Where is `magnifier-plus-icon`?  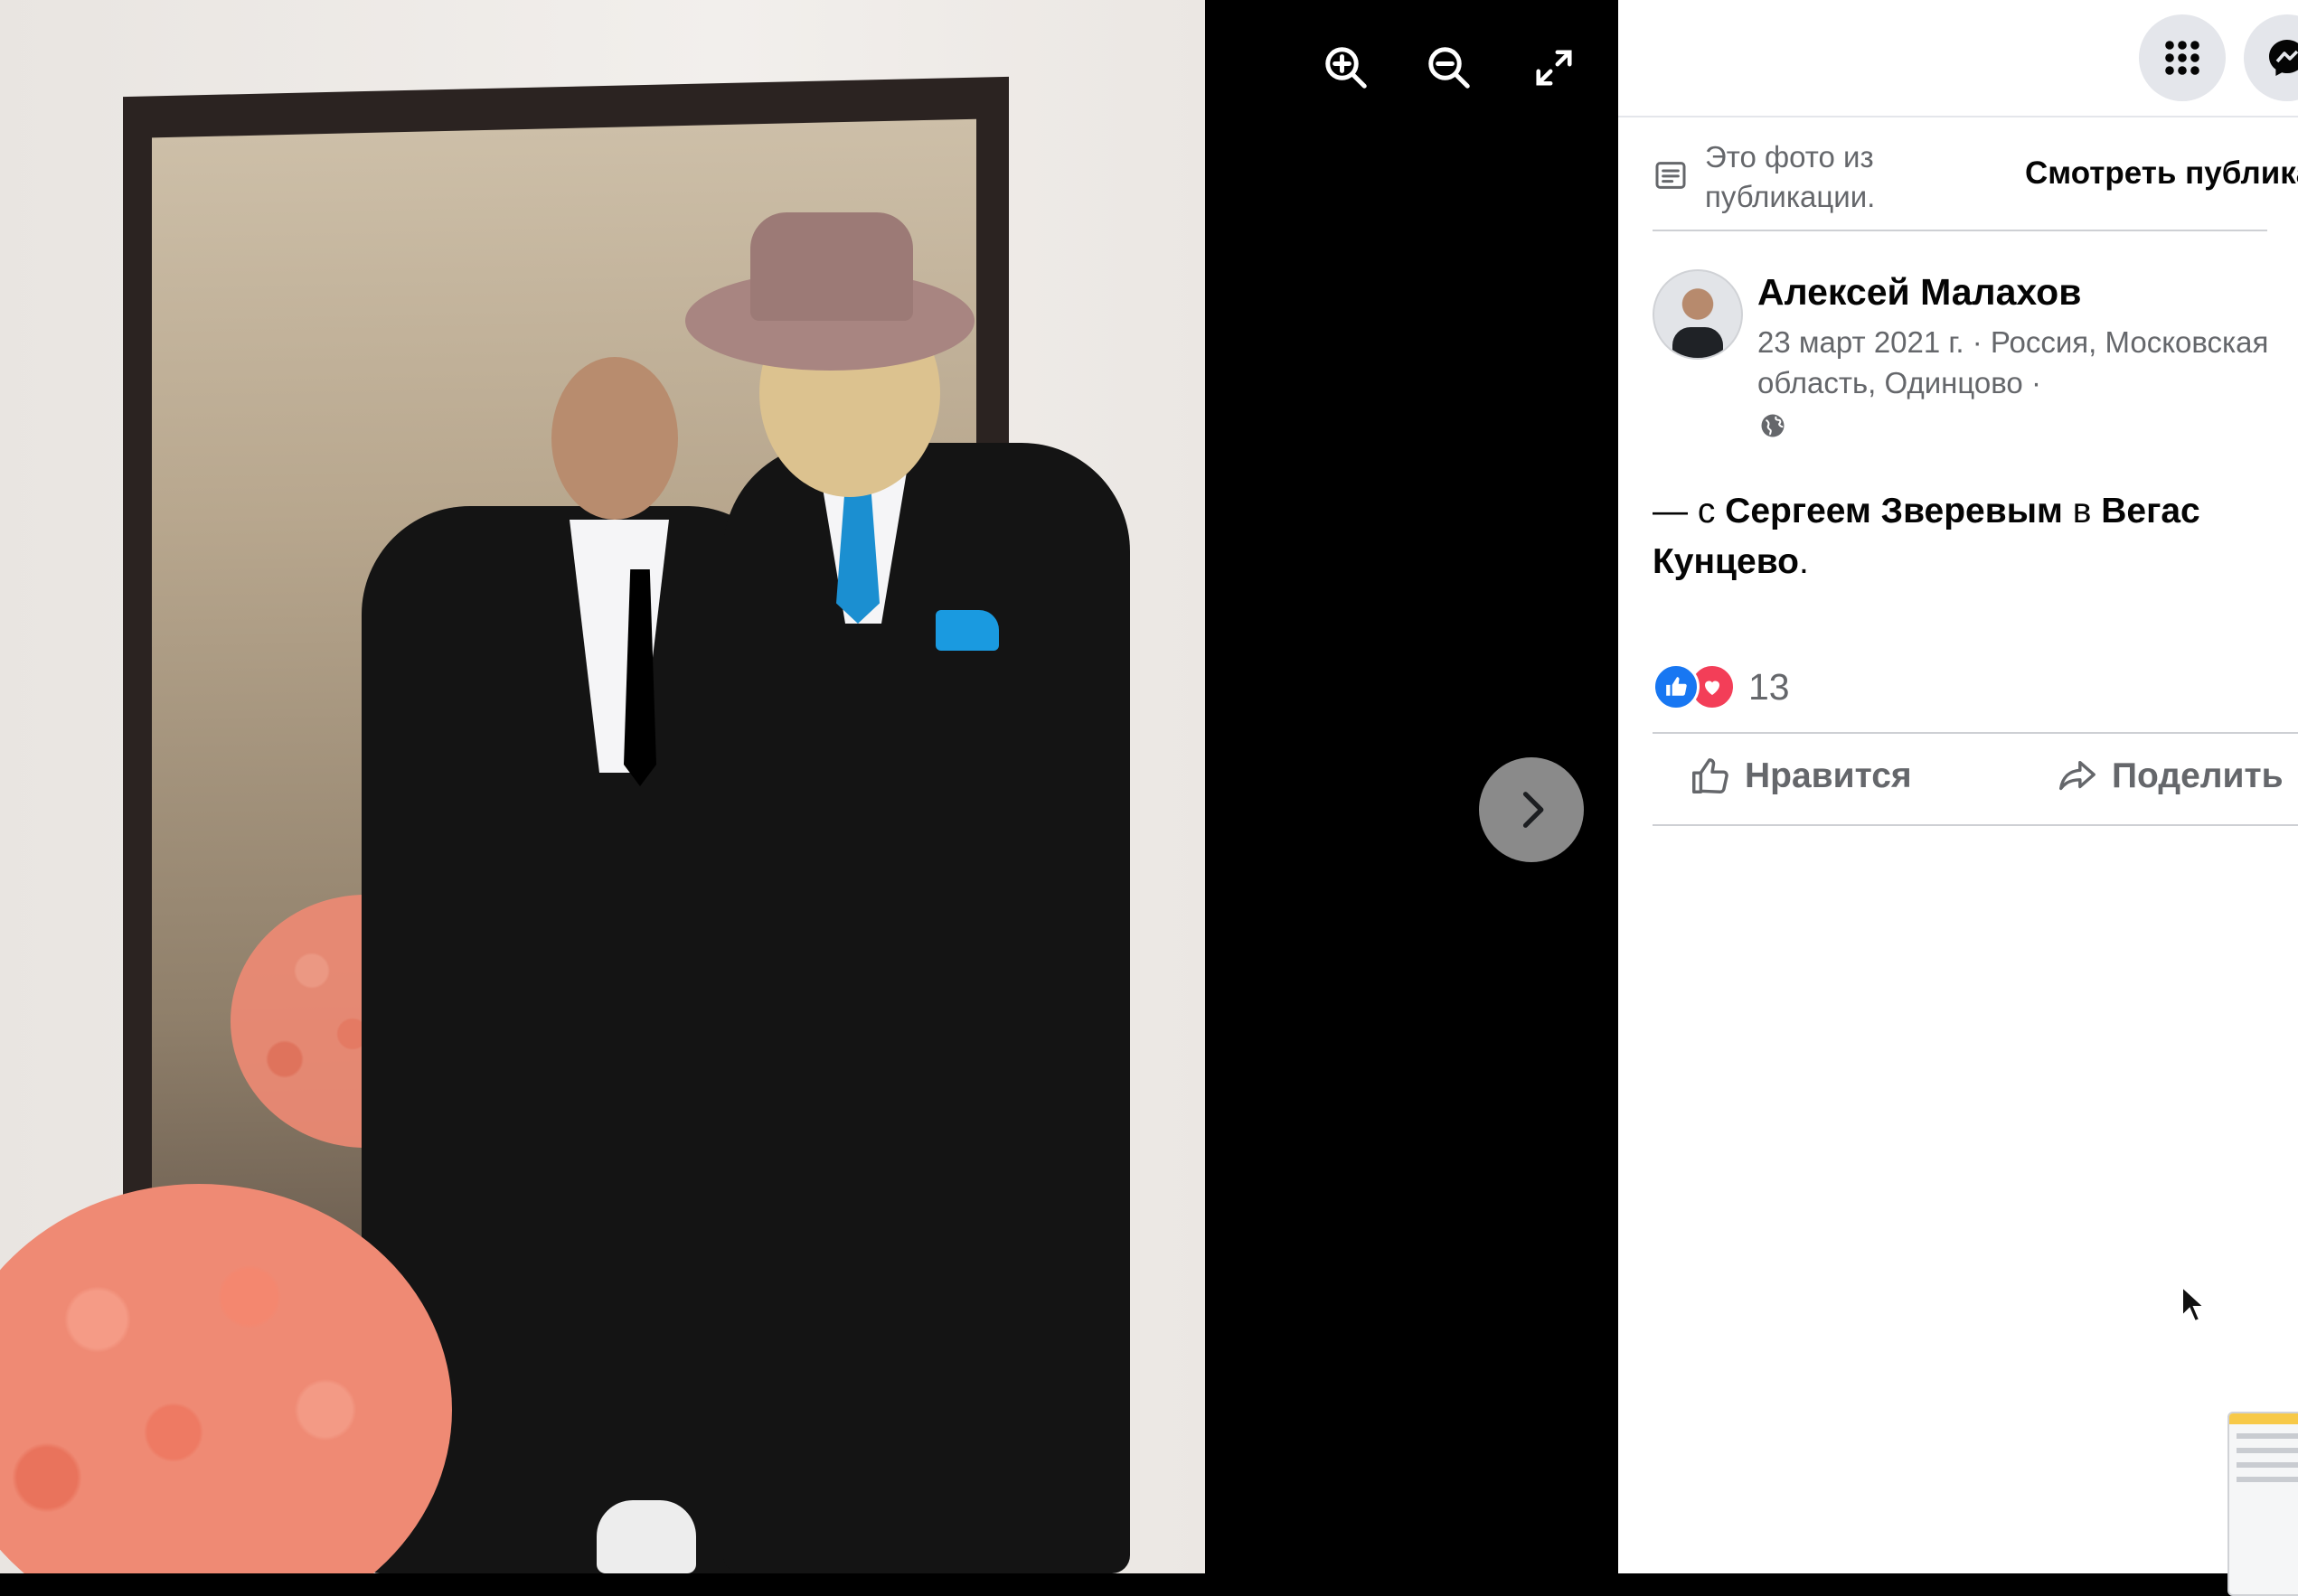 magnifier-plus-icon is located at coordinates (1346, 68).